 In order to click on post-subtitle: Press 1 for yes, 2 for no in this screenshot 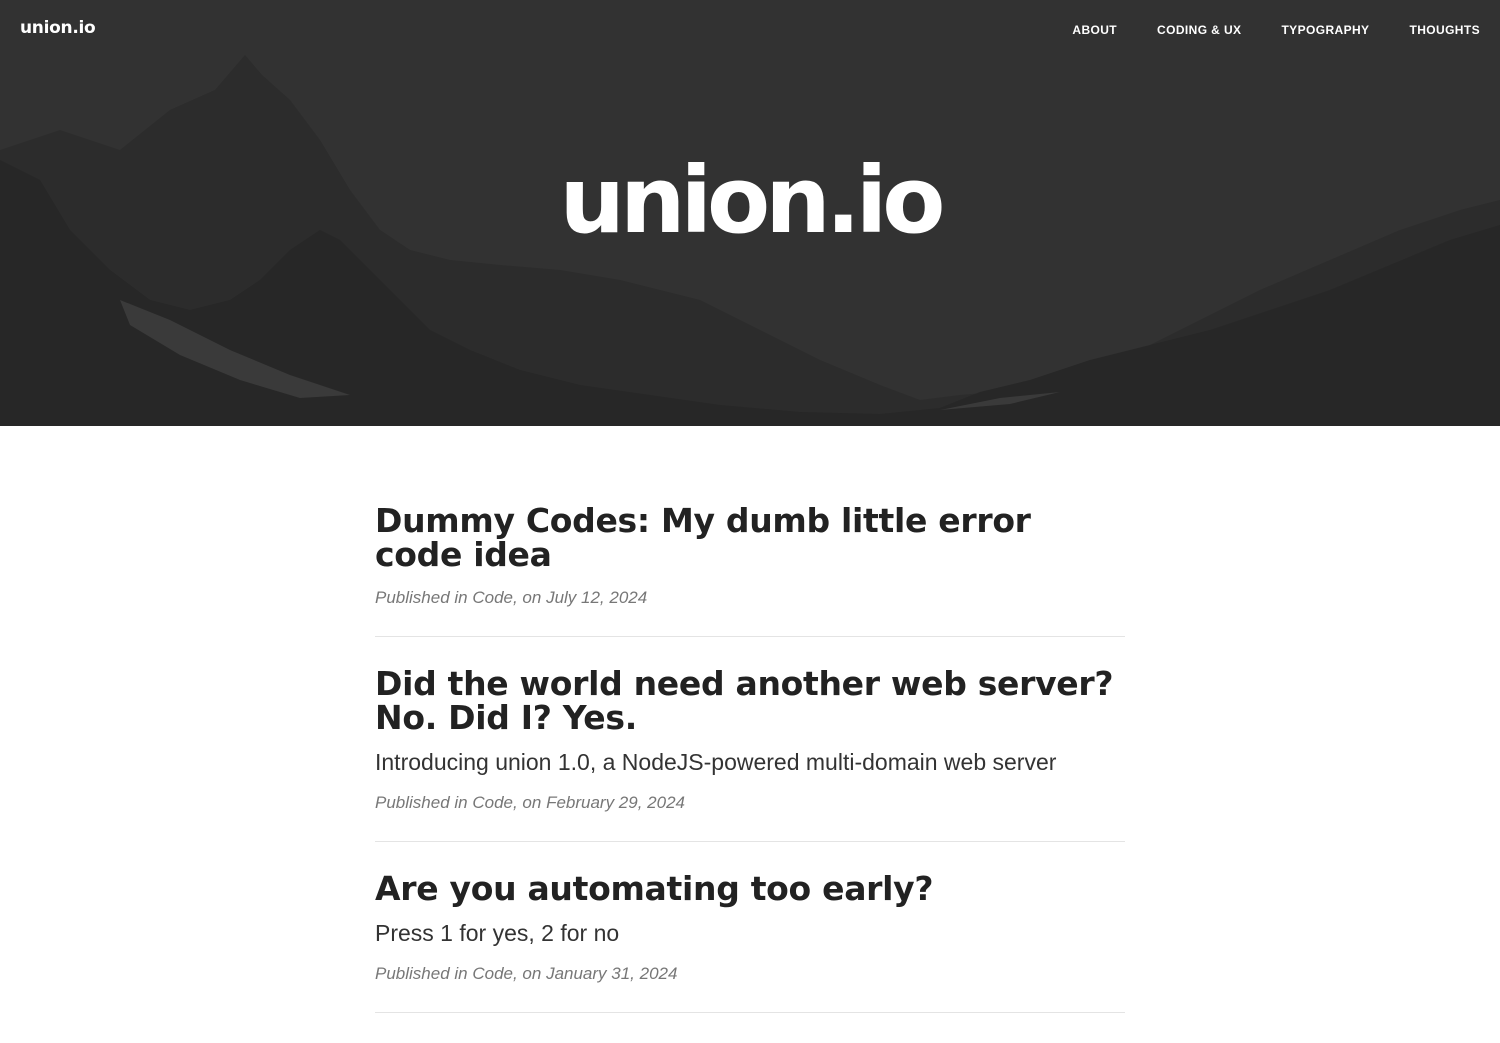, I will do `click(497, 933)`.